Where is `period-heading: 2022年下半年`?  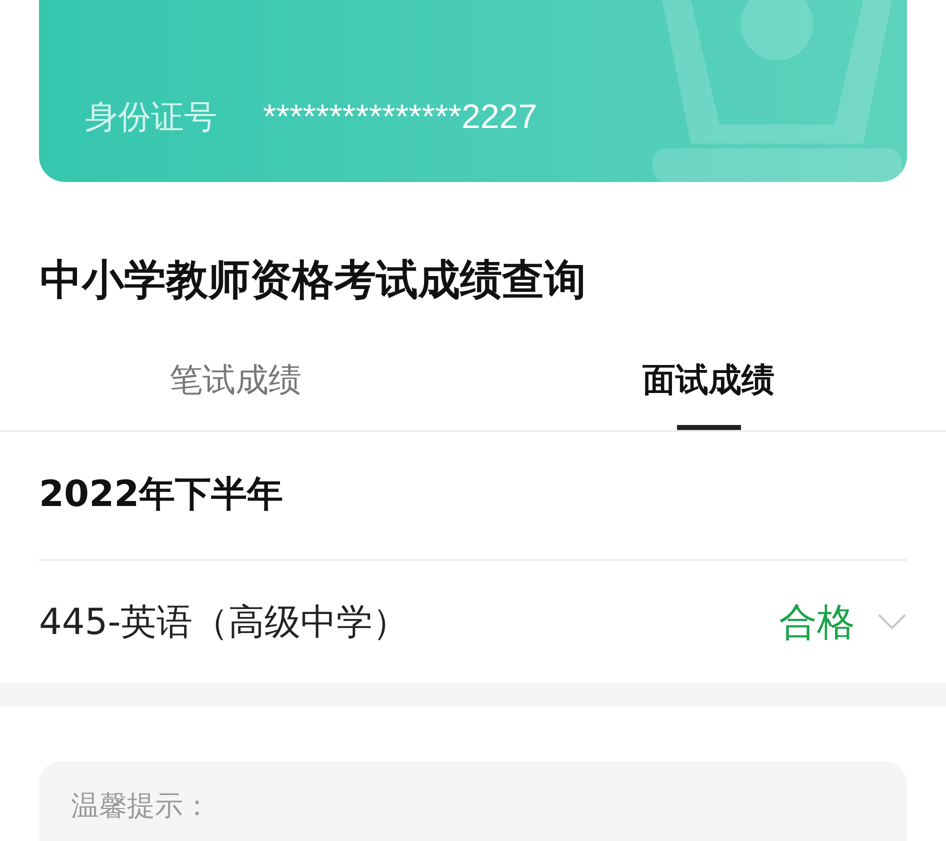
period-heading: 2022年下半年 is located at coordinates (473, 496).